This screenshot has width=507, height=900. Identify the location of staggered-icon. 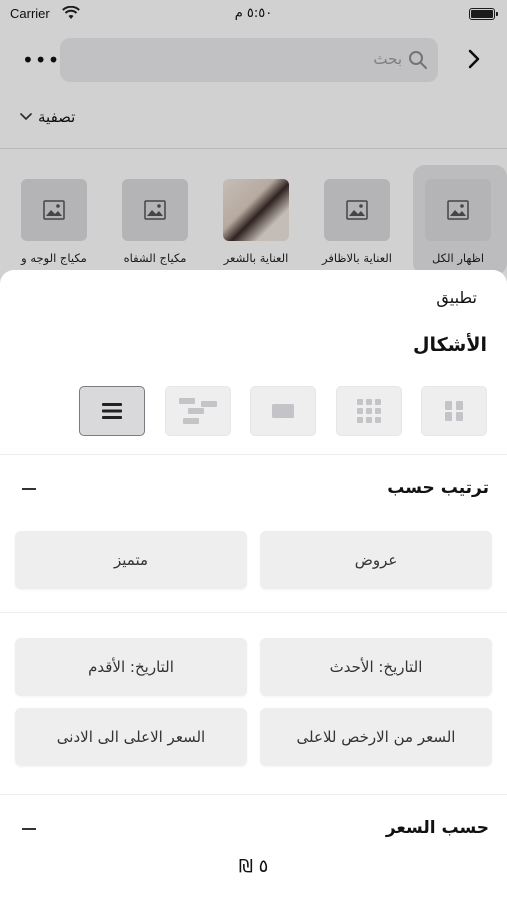
(198, 411).